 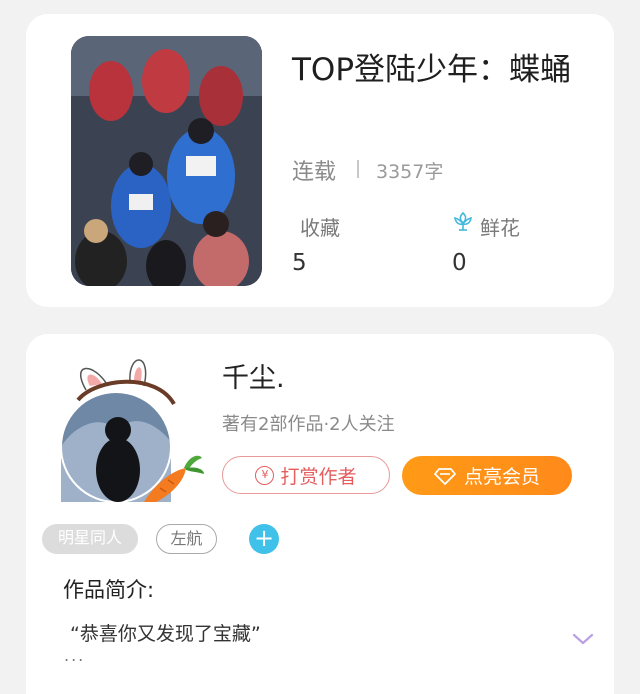 What do you see at coordinates (90, 539) in the screenshot?
I see `tag-category: 明星同人` at bounding box center [90, 539].